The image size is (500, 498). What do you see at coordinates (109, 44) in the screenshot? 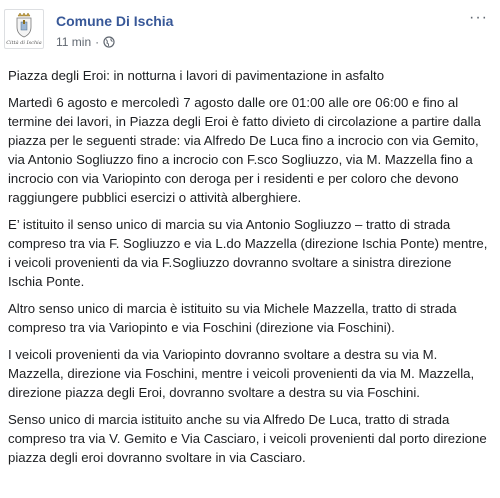
I see `globe-icon` at bounding box center [109, 44].